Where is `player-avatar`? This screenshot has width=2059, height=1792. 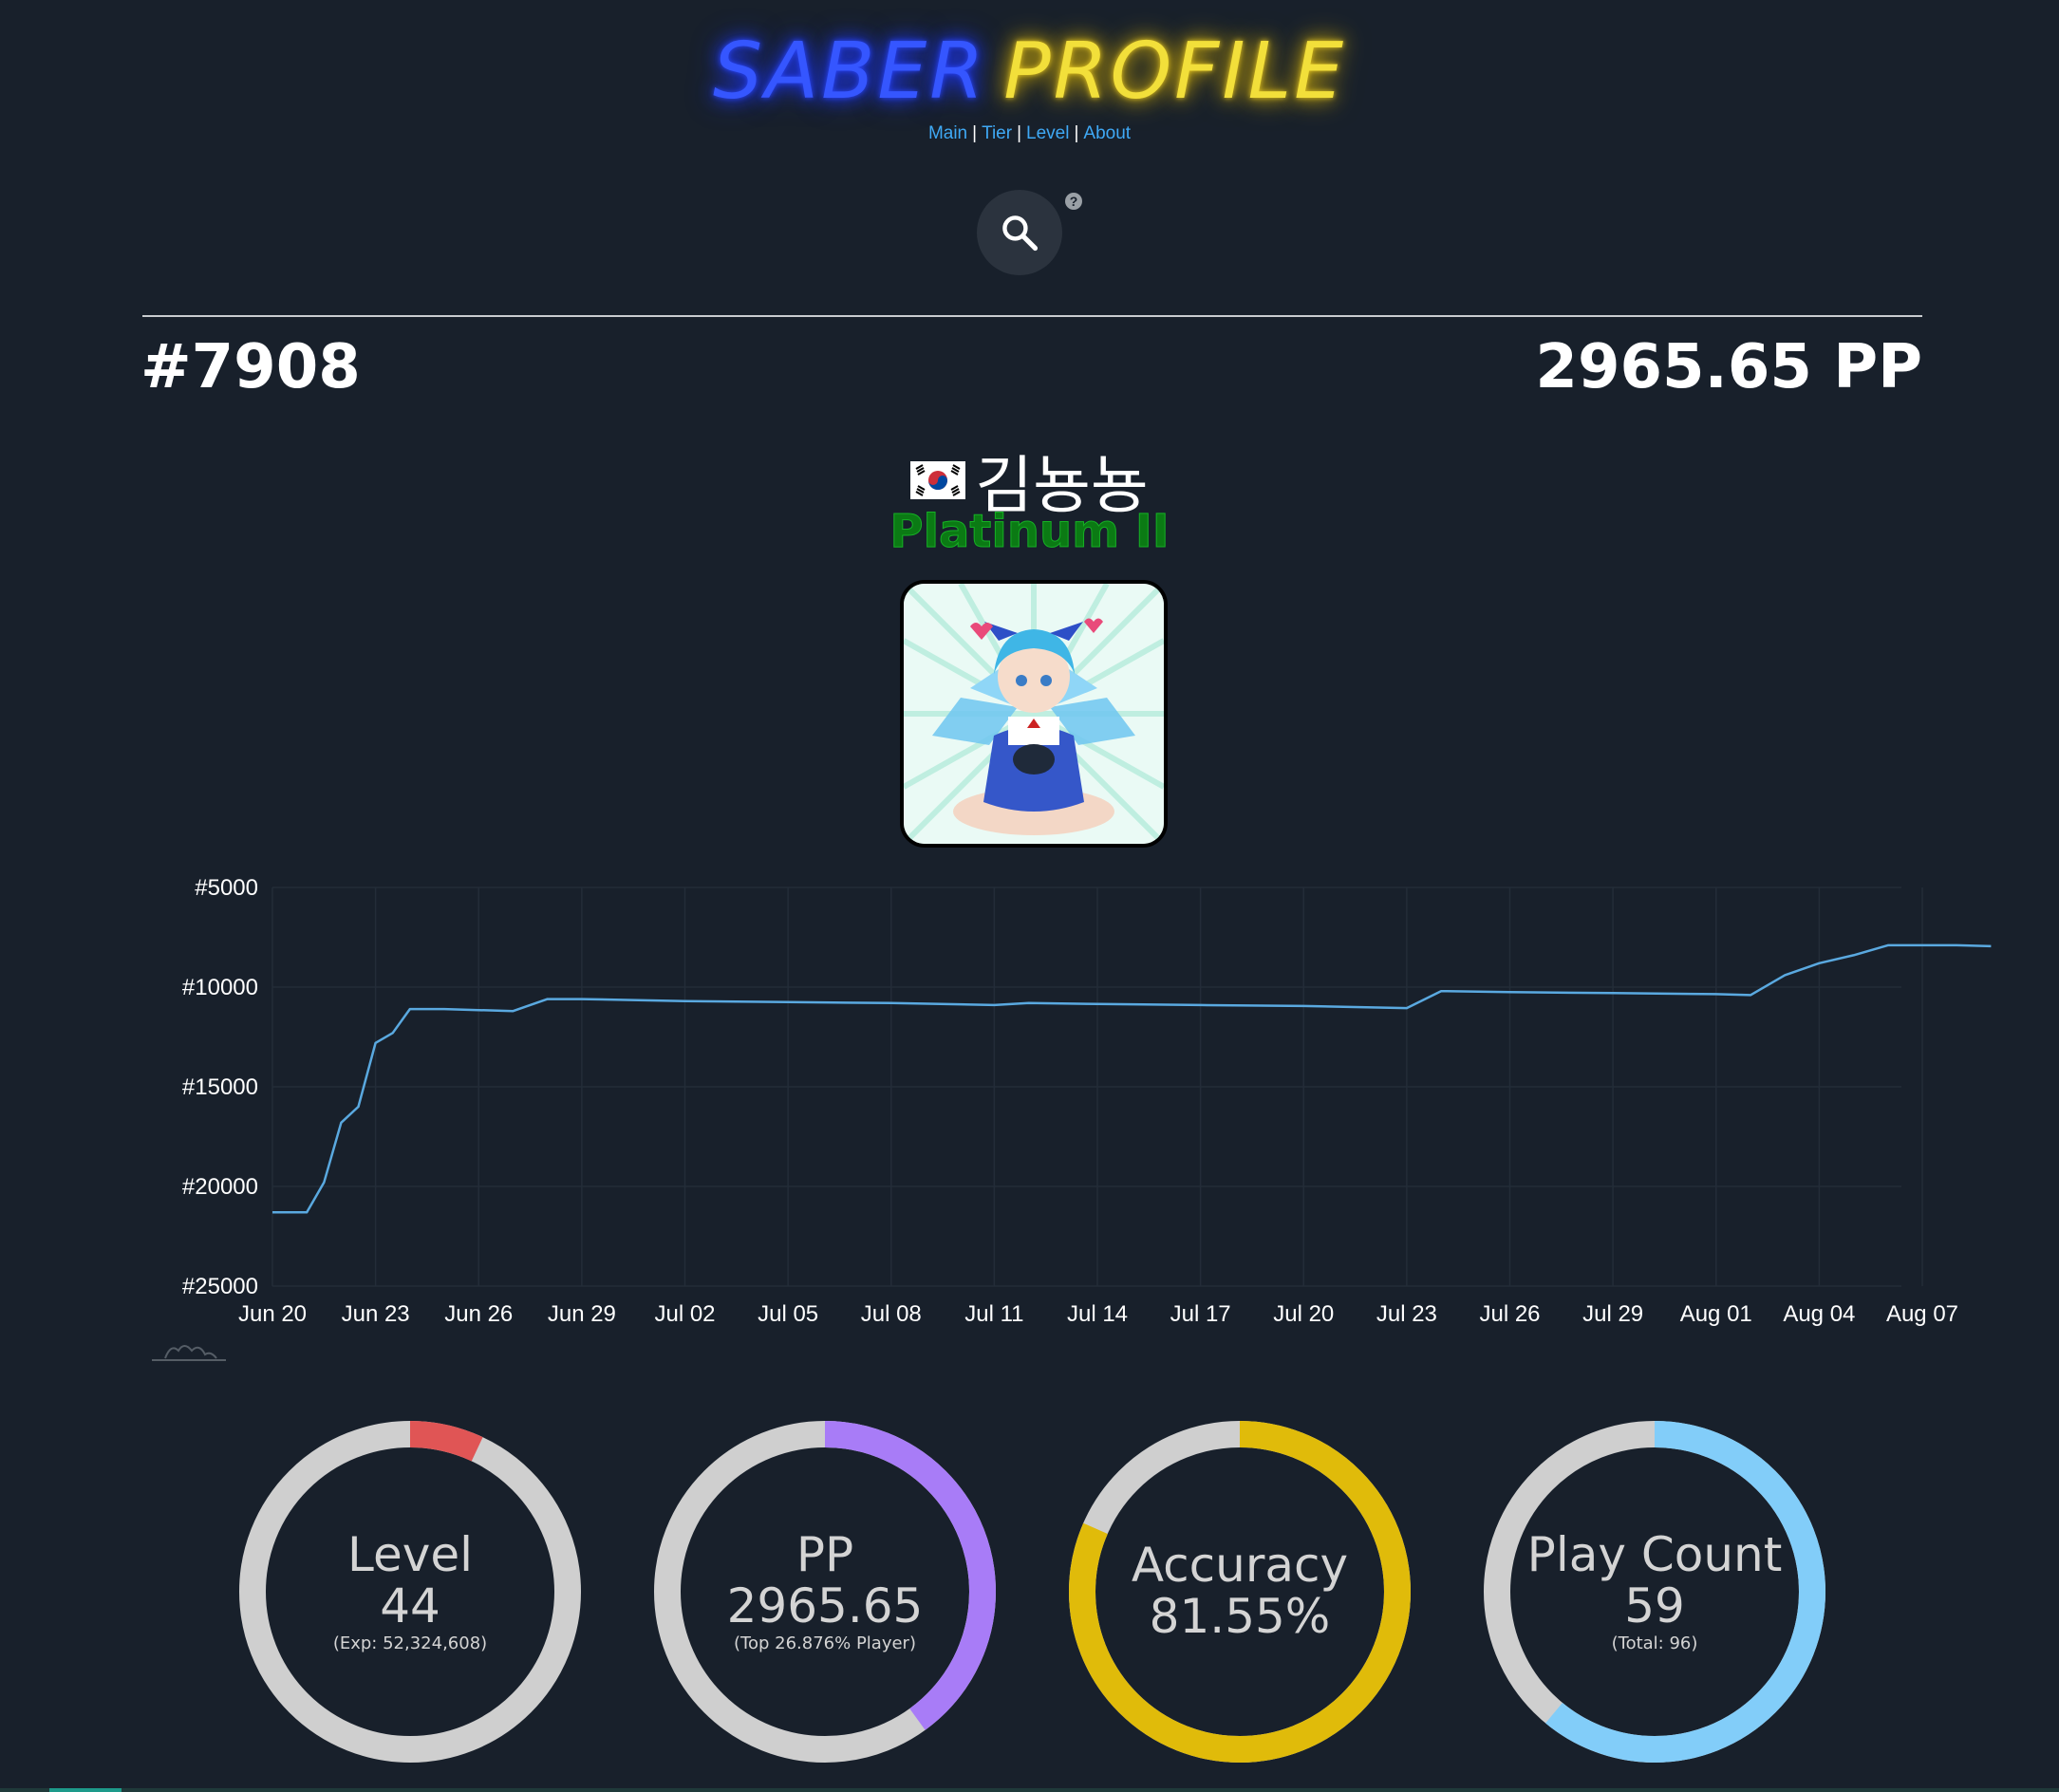 player-avatar is located at coordinates (1034, 714).